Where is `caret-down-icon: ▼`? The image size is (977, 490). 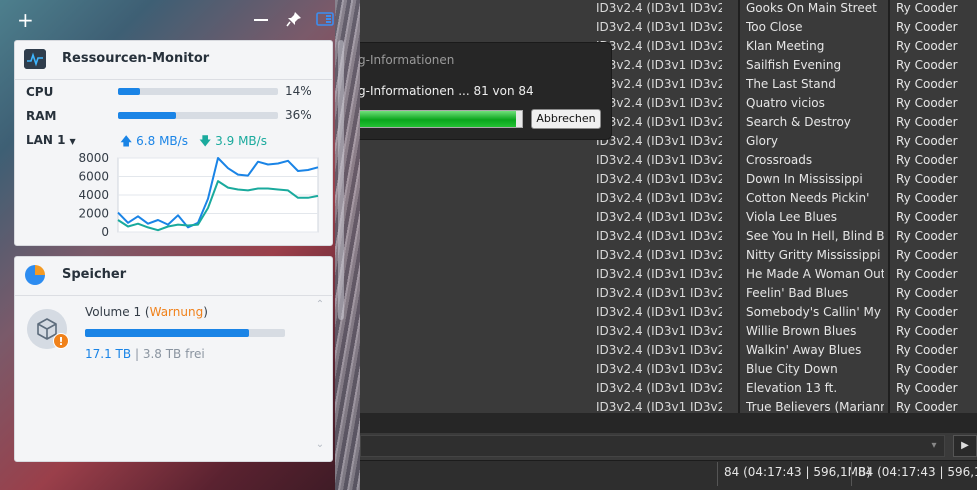 caret-down-icon: ▼ is located at coordinates (72, 141).